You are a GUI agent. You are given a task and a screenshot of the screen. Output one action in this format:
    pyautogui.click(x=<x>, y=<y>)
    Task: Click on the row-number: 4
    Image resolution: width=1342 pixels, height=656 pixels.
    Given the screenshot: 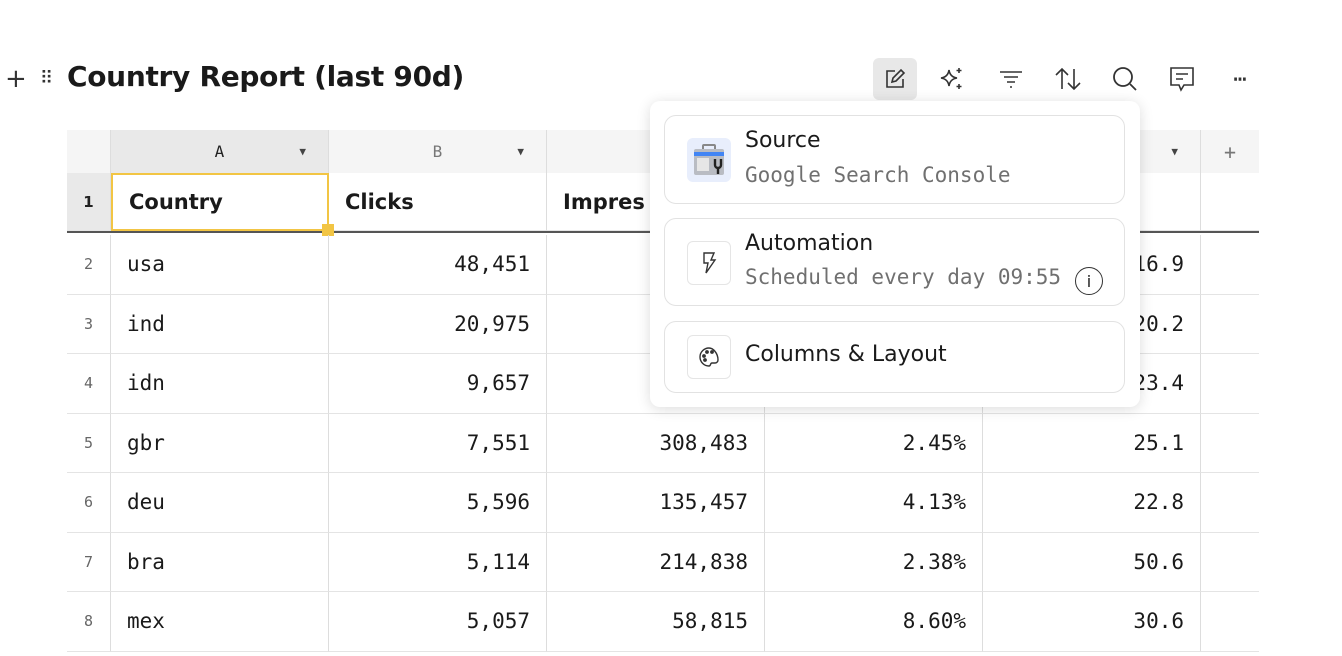 What is the action you would take?
    pyautogui.click(x=89, y=384)
    